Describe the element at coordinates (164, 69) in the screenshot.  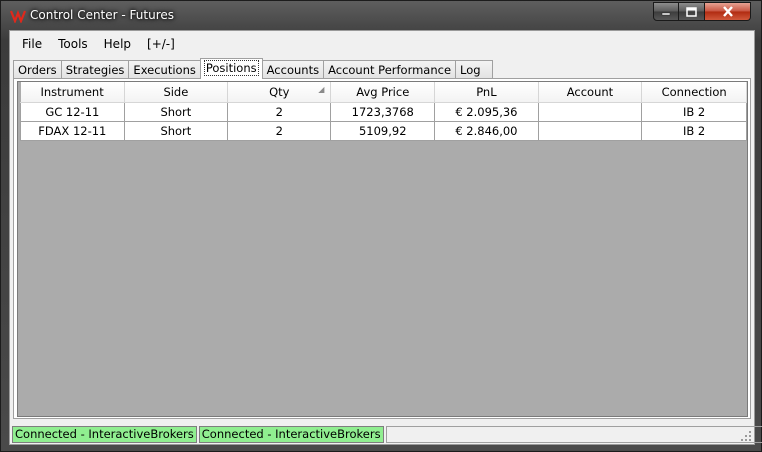
I see `tab-executions: Executions` at that location.